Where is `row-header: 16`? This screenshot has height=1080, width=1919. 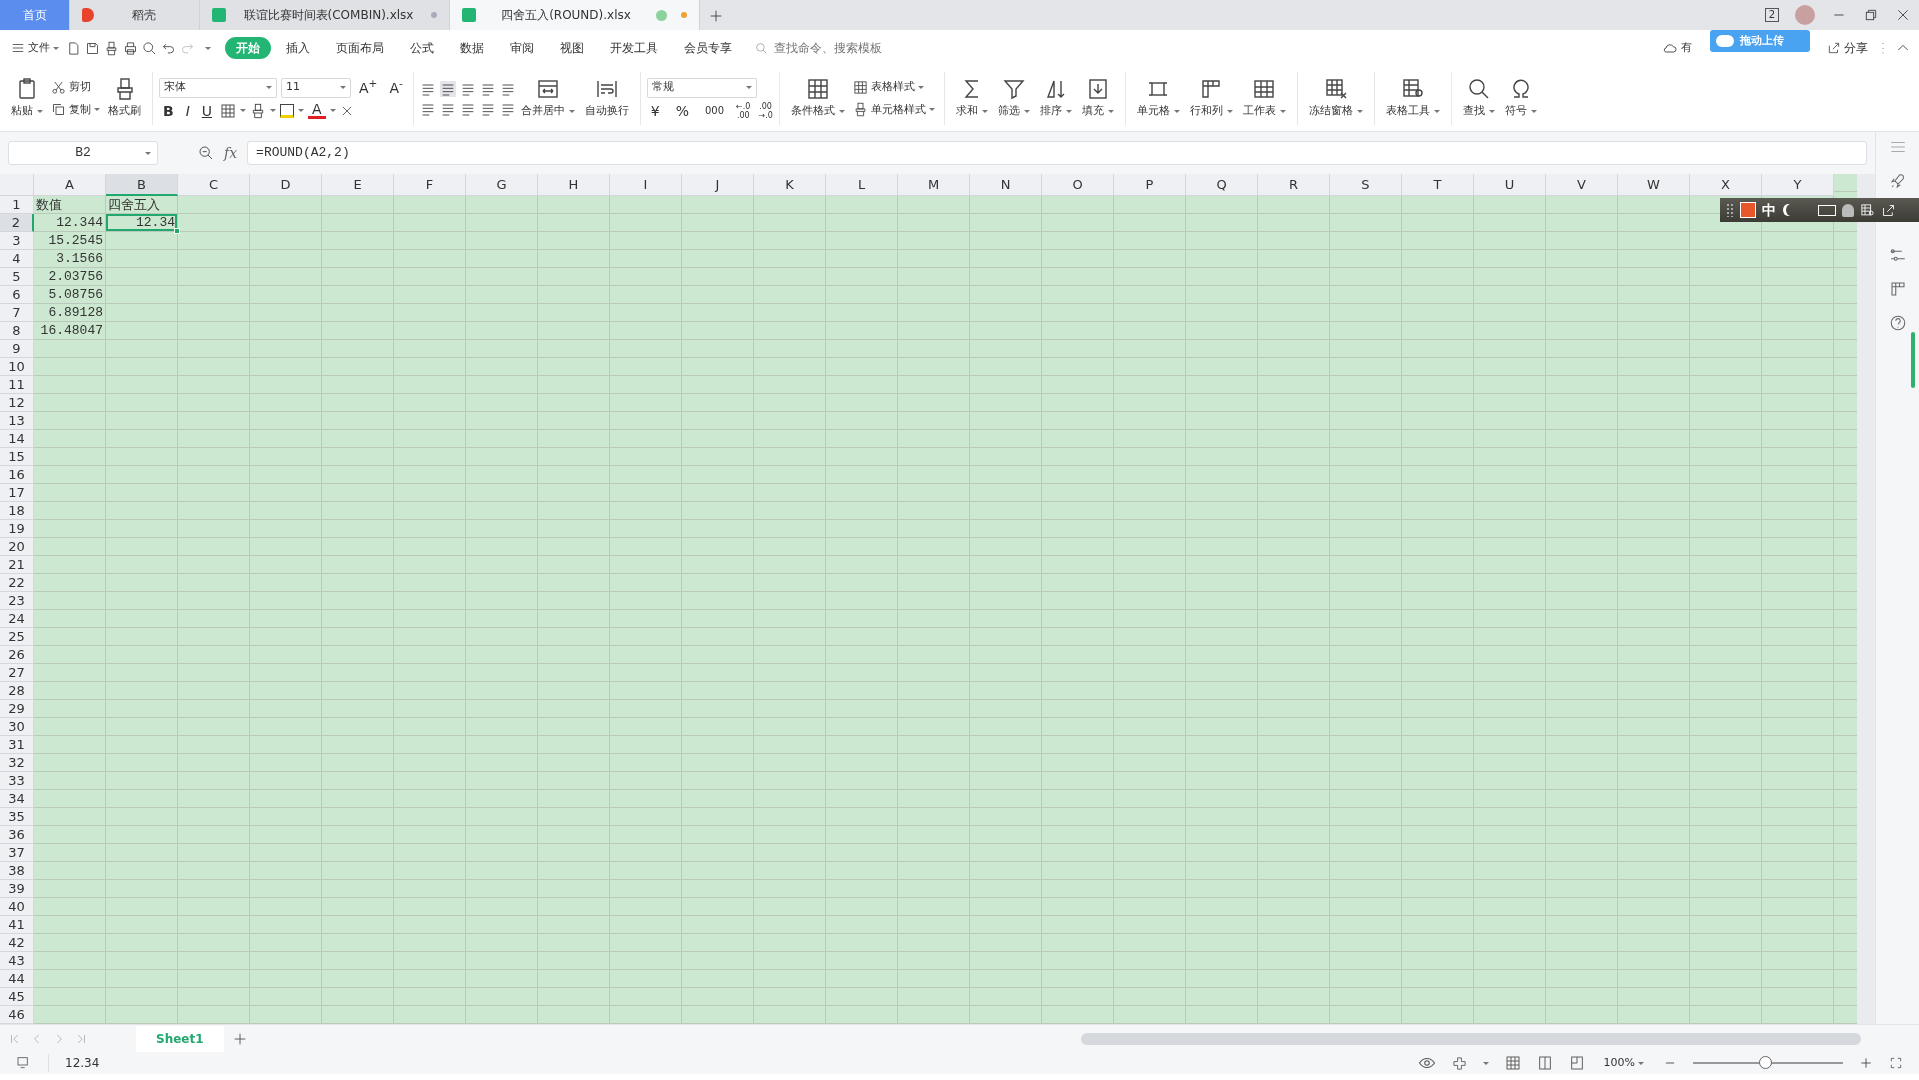 row-header: 16 is located at coordinates (17, 475).